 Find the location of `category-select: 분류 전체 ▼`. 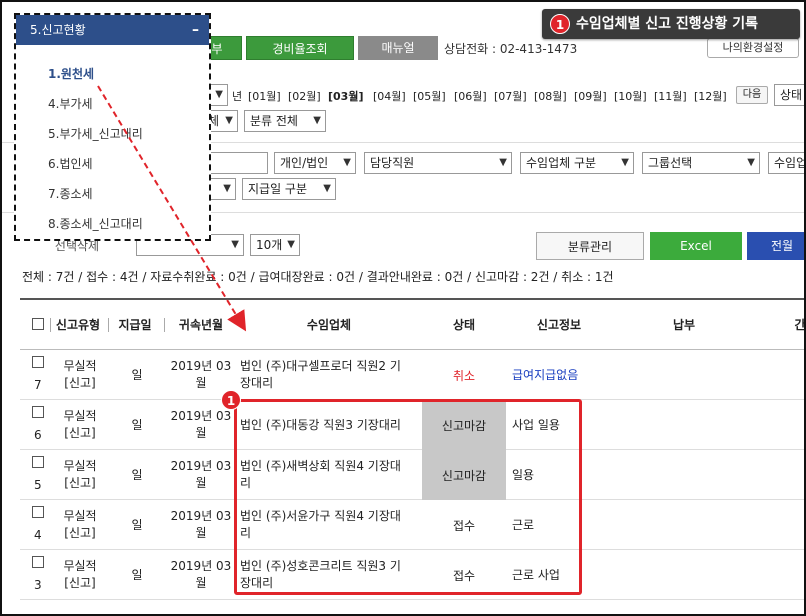

category-select: 분류 전체 ▼ is located at coordinates (285, 121).